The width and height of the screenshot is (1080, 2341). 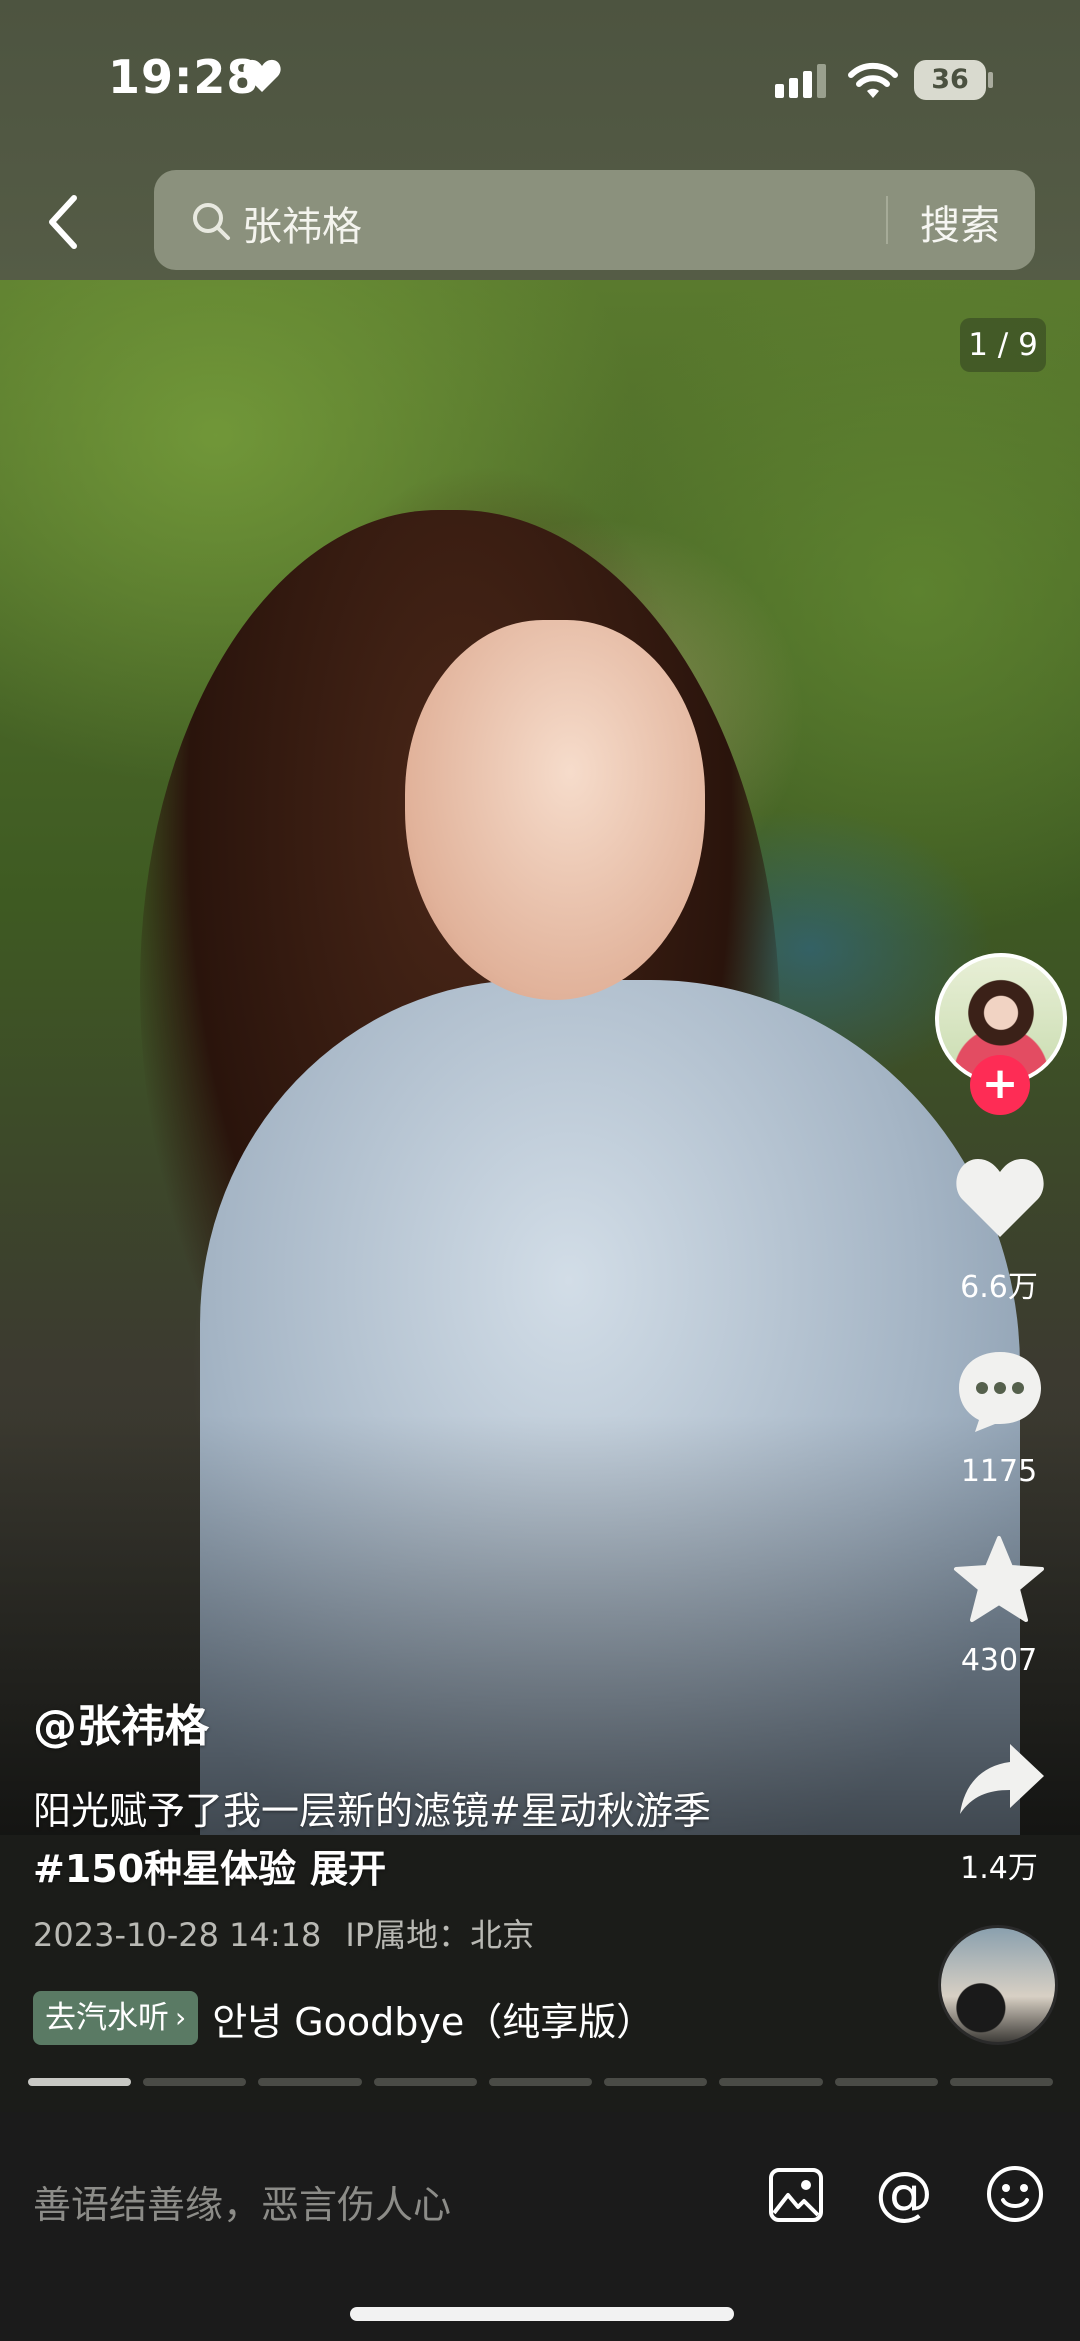 What do you see at coordinates (184, 77) in the screenshot?
I see `status-time: 19:28` at bounding box center [184, 77].